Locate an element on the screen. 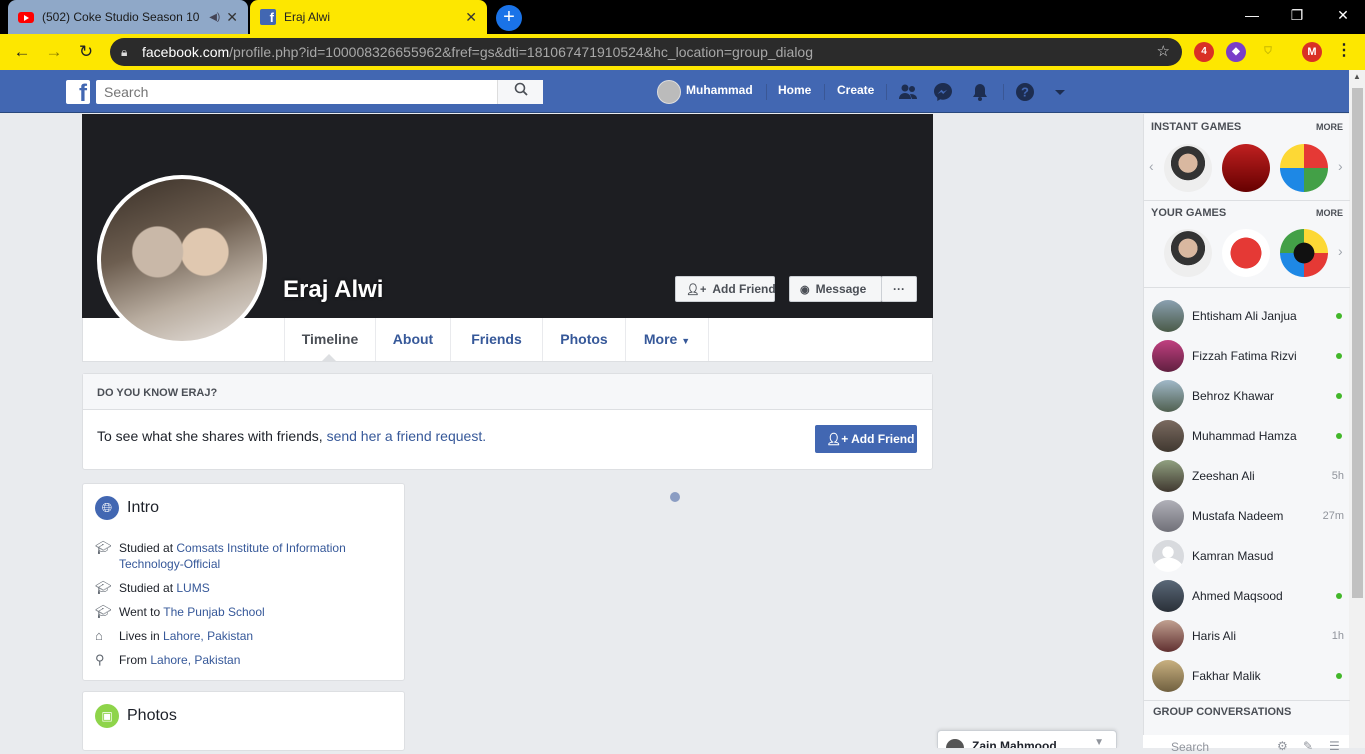 This screenshot has width=1365, height=754. your-games-heading: YOUR GAMES is located at coordinates (1189, 213).